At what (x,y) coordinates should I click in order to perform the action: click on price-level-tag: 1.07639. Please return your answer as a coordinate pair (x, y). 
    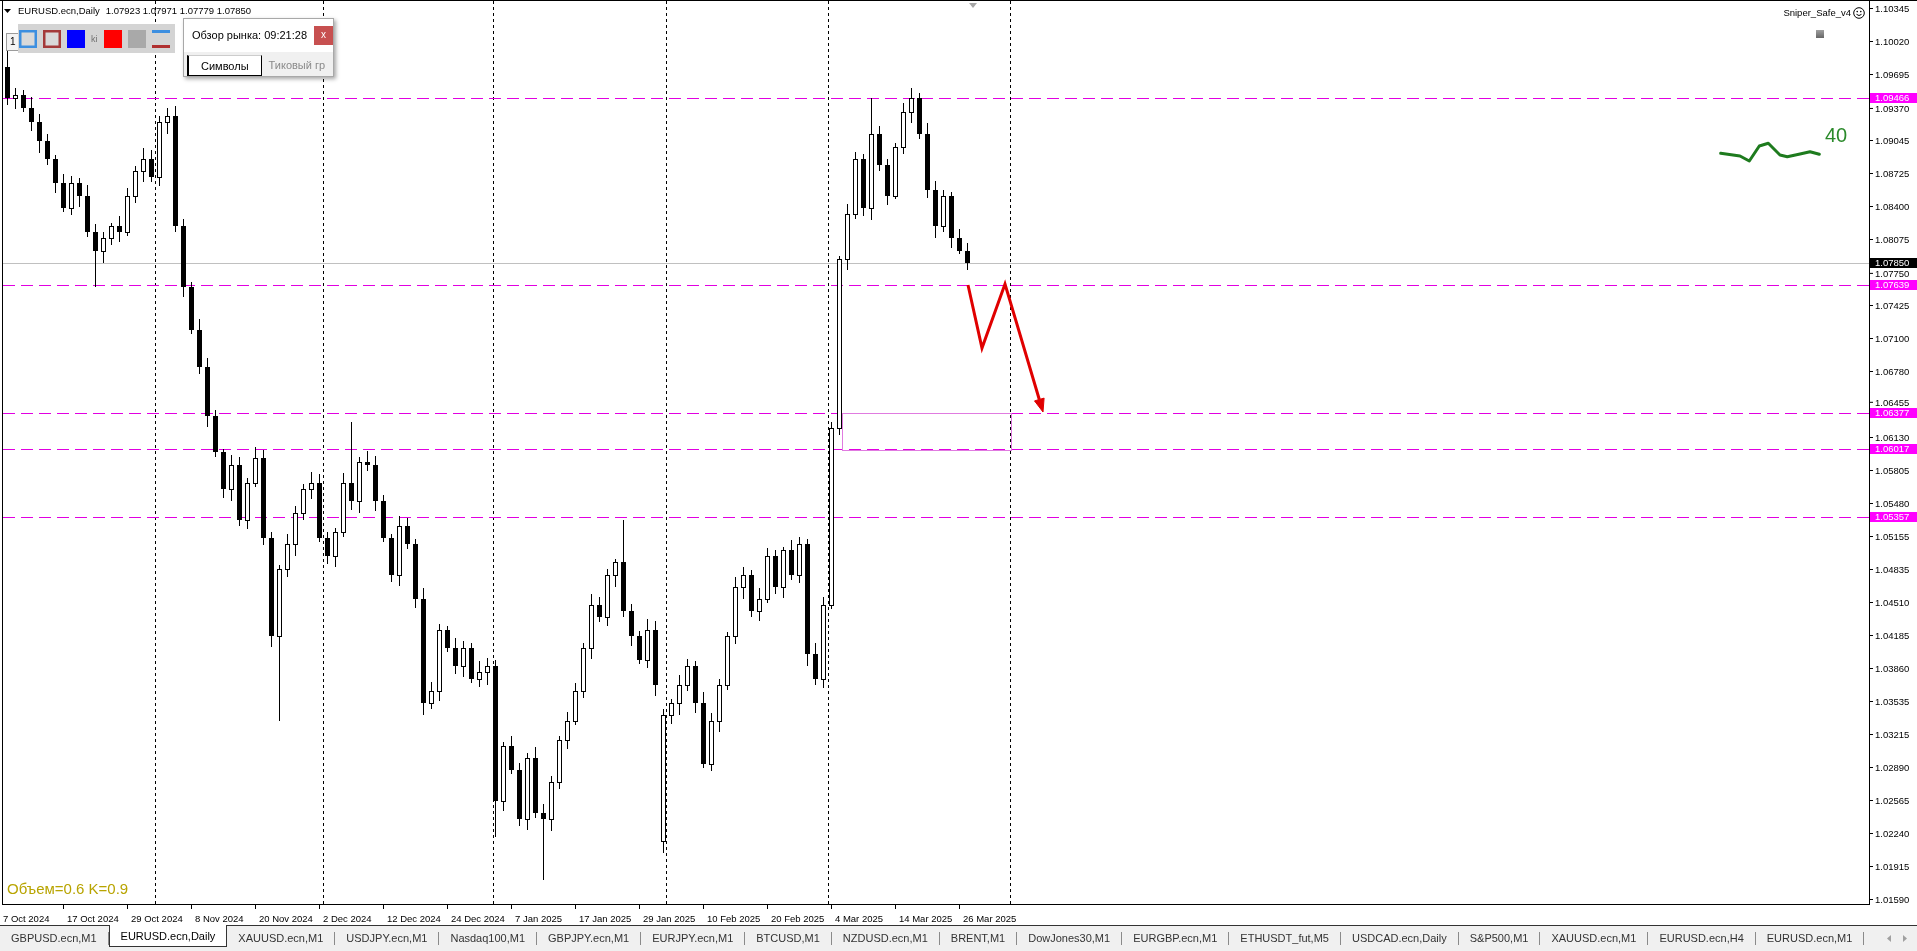
    Looking at the image, I should click on (1893, 285).